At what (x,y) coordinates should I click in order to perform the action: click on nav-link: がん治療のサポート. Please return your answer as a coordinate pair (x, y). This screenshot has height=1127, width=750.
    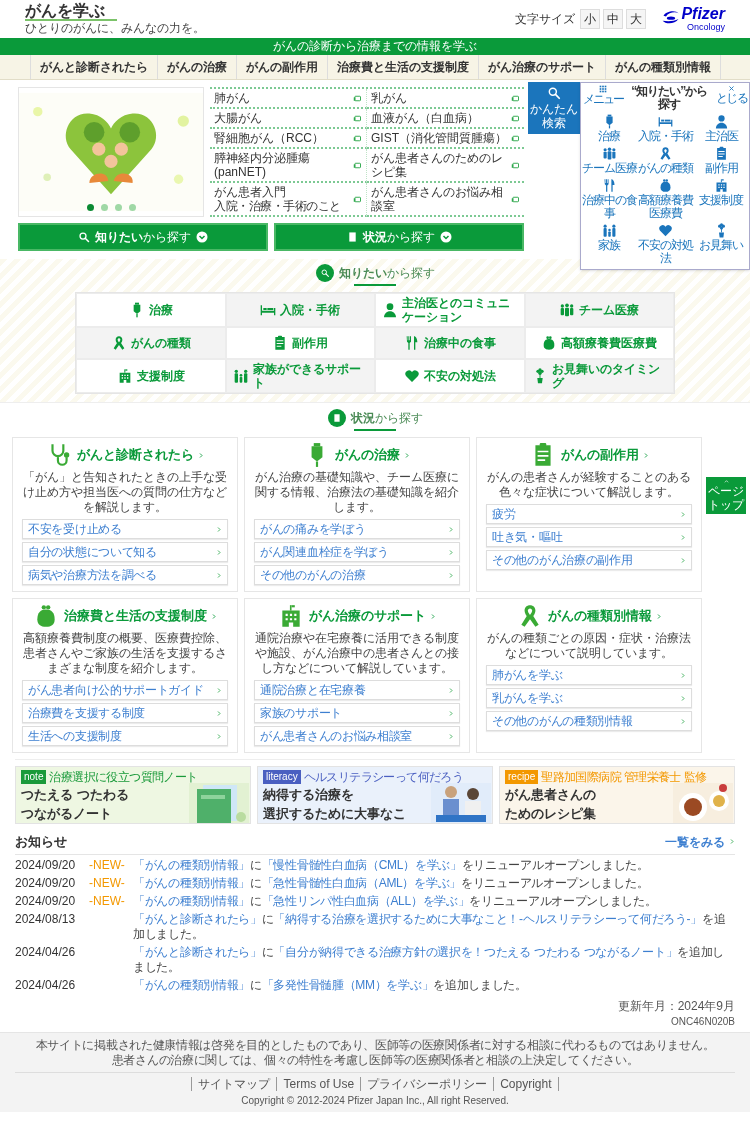
    Looking at the image, I should click on (542, 67).